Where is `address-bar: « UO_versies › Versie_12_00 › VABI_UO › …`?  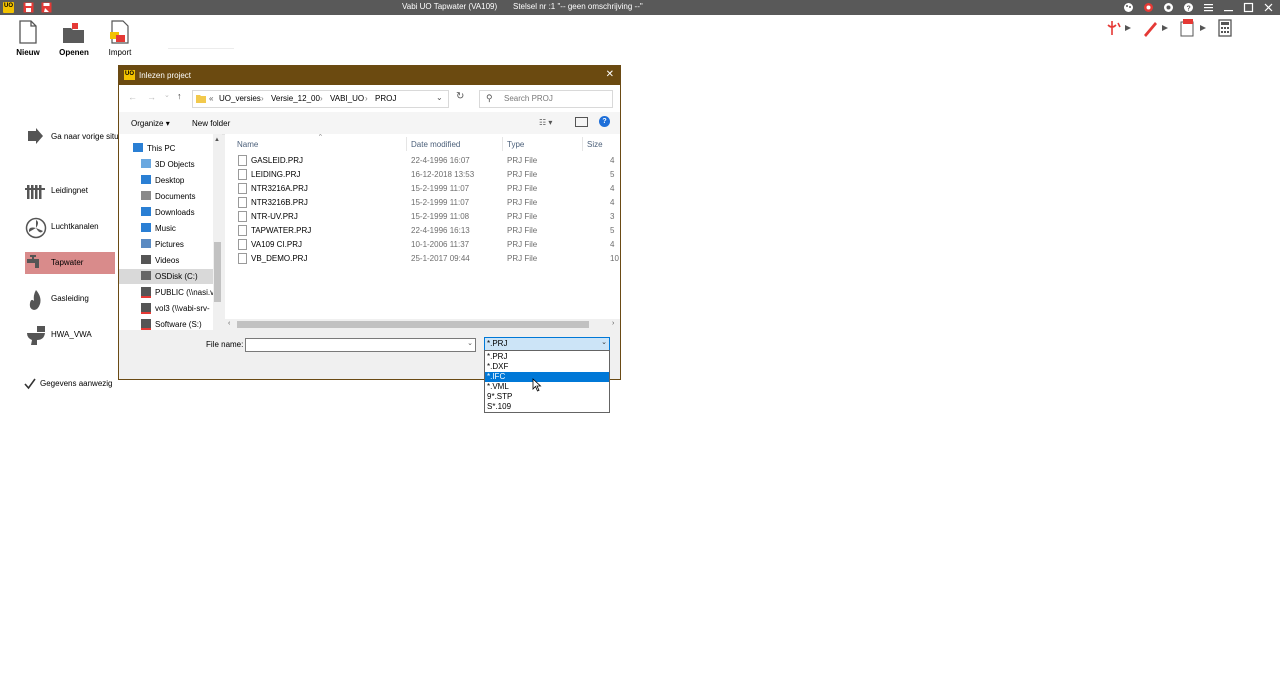 address-bar: « UO_versies › Versie_12_00 › VABI_UO › … is located at coordinates (320, 99).